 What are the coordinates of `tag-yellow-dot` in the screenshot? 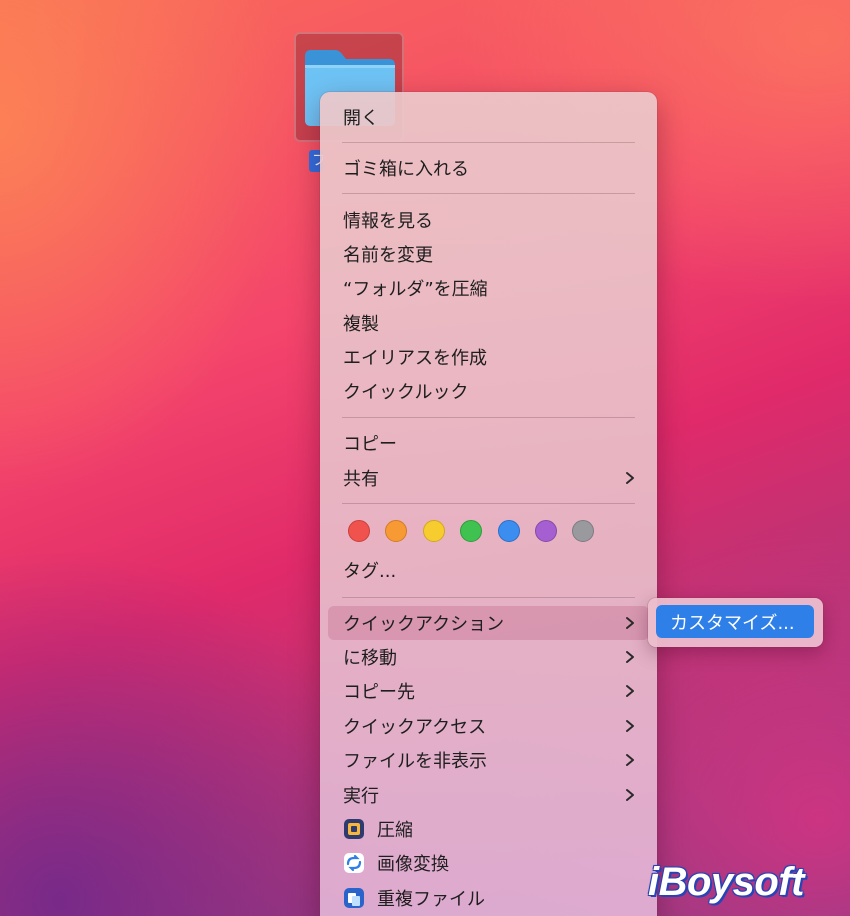 It's located at (434, 531).